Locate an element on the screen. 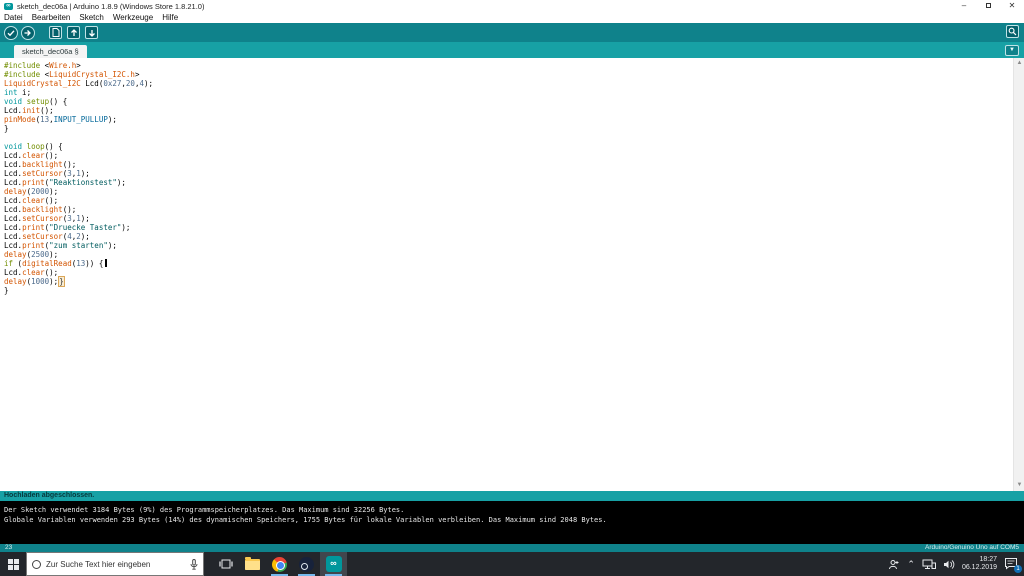 The image size is (1024, 576). serial-monitor-button is located at coordinates (1012, 31).